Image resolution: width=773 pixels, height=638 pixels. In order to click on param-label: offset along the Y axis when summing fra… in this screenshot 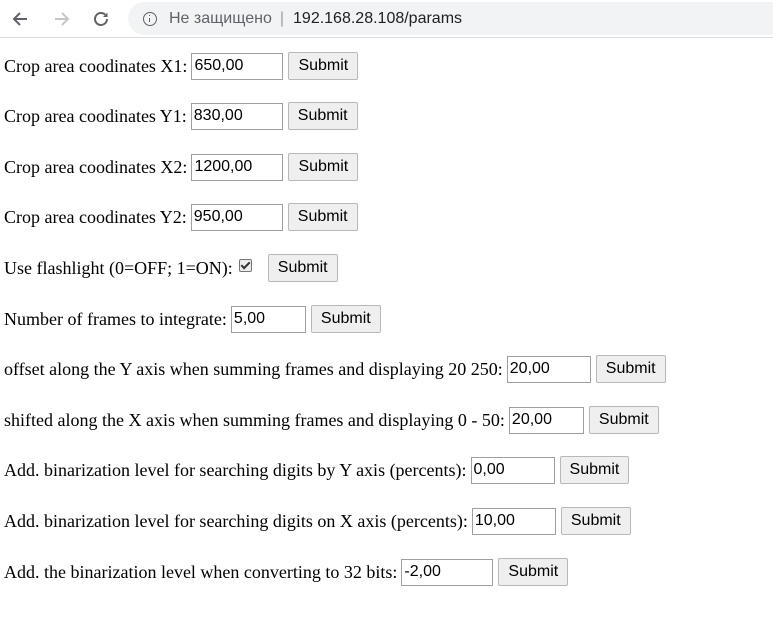, I will do `click(253, 368)`.